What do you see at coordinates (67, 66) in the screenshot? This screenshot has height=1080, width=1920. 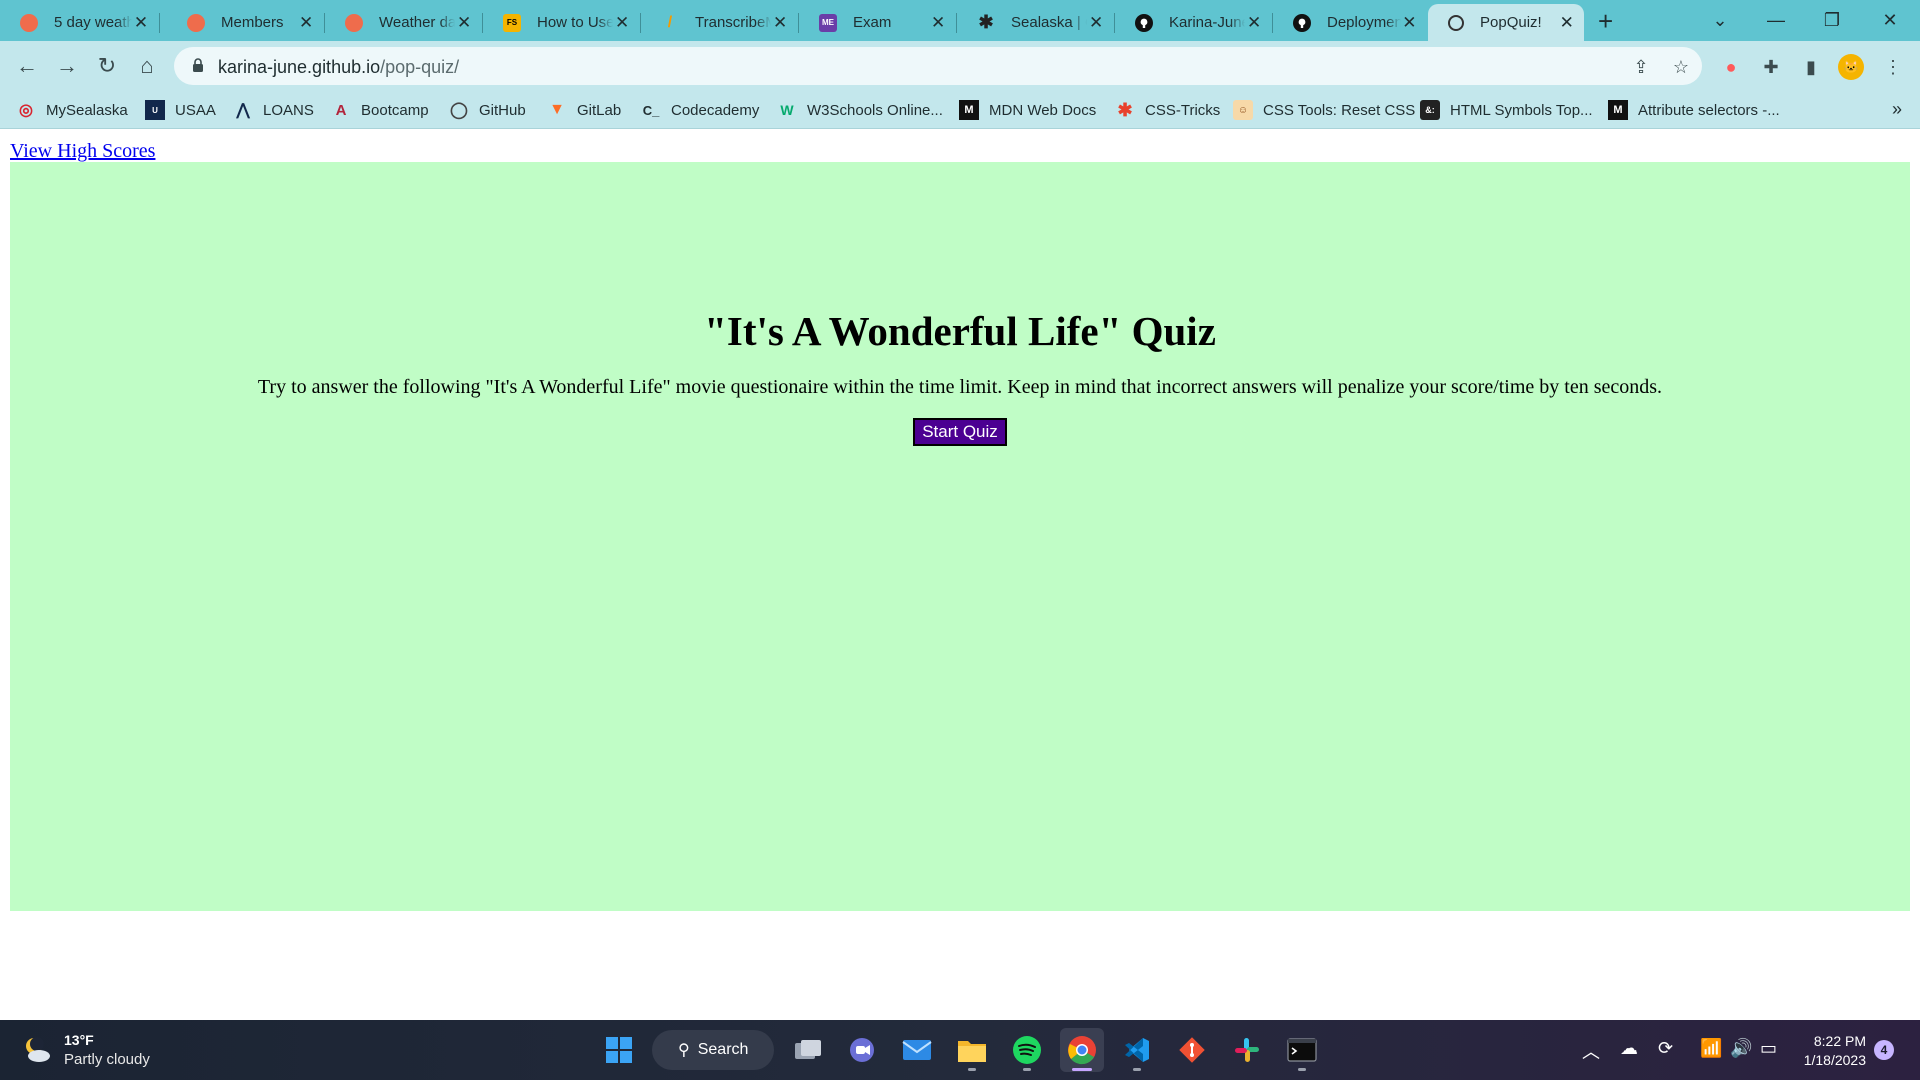 I see `forward-arrow-icon: →` at bounding box center [67, 66].